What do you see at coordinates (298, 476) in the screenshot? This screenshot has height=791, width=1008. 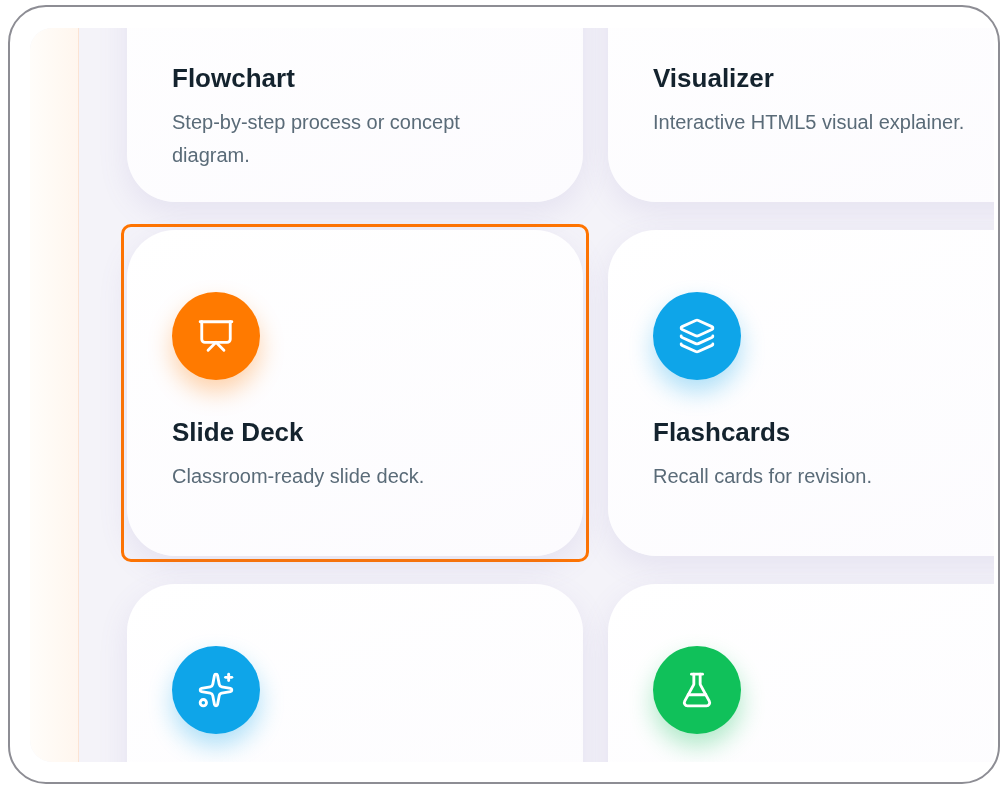 I see `card-description: Classroom-ready slide deck.` at bounding box center [298, 476].